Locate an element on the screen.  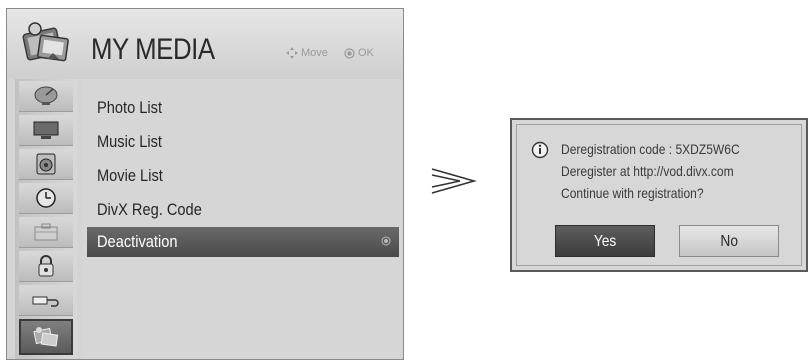
monitor-icon is located at coordinates (46, 130).